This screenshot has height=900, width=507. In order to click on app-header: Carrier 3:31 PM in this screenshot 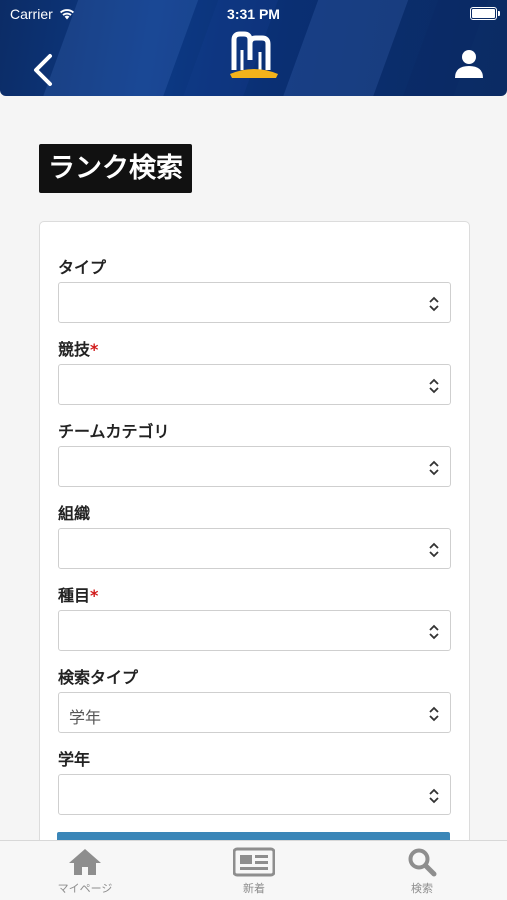, I will do `click(253, 48)`.